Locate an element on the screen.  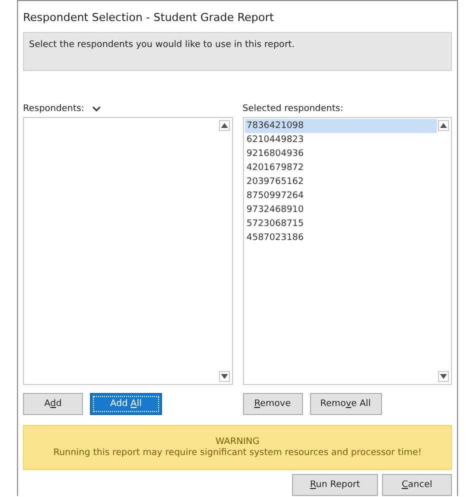
list-label: Selected respondents: is located at coordinates (293, 109).